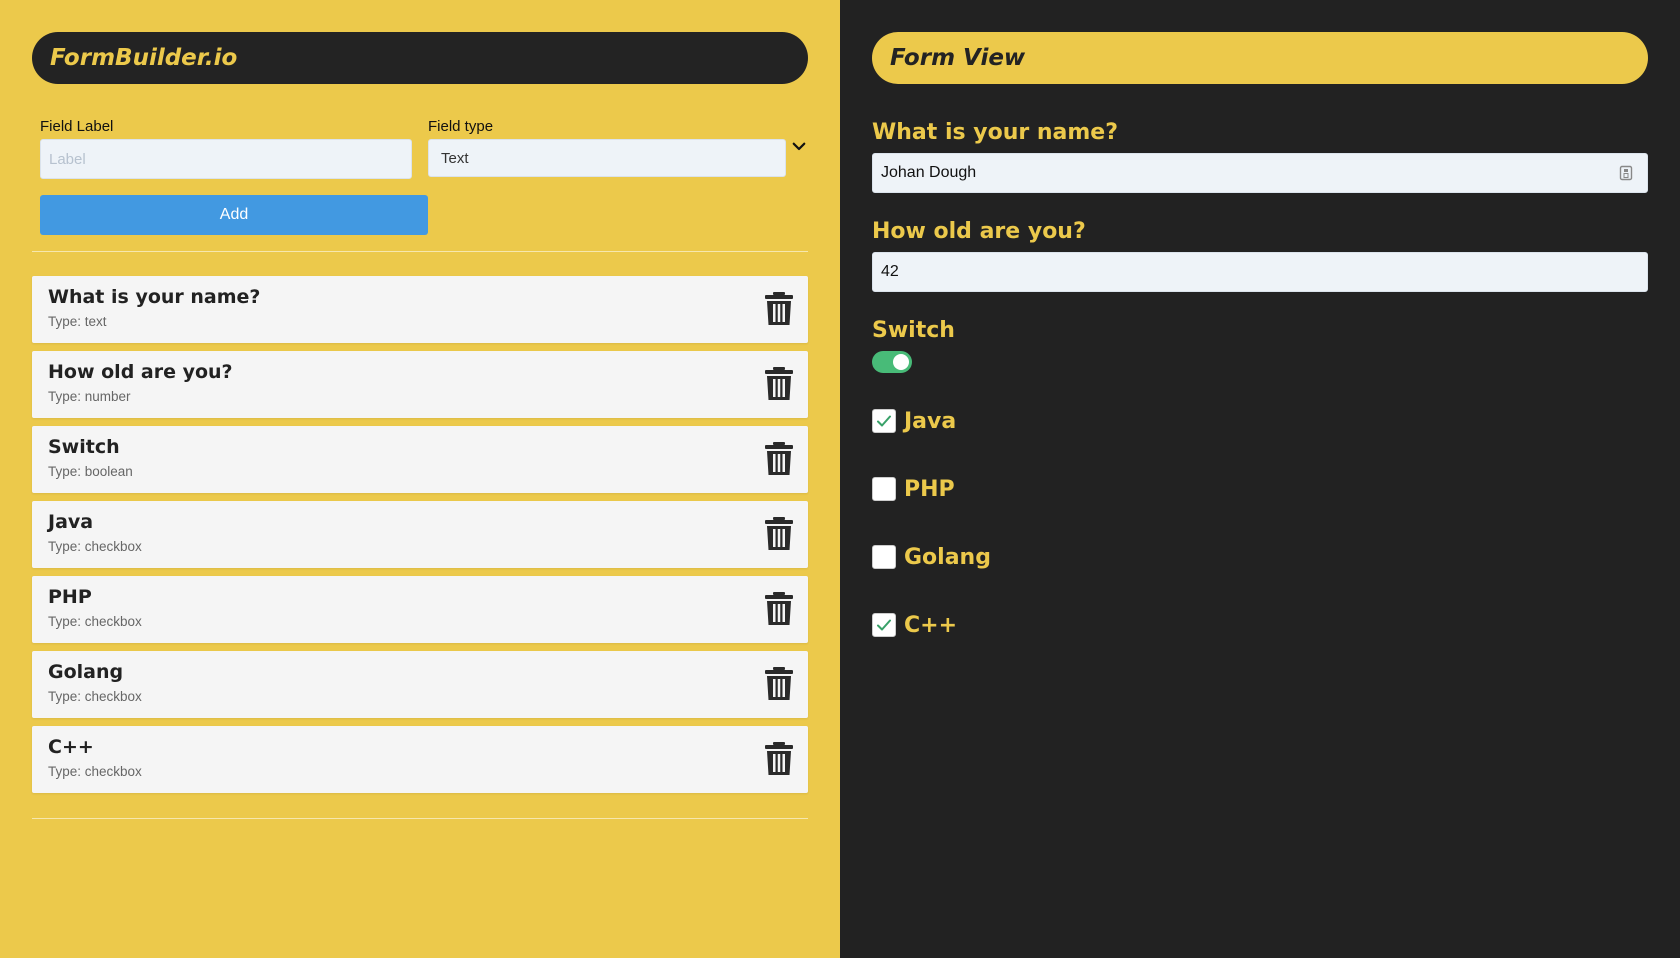  Describe the element at coordinates (420, 148) in the screenshot. I see `add-field-form: Field Label Field type Text` at that location.